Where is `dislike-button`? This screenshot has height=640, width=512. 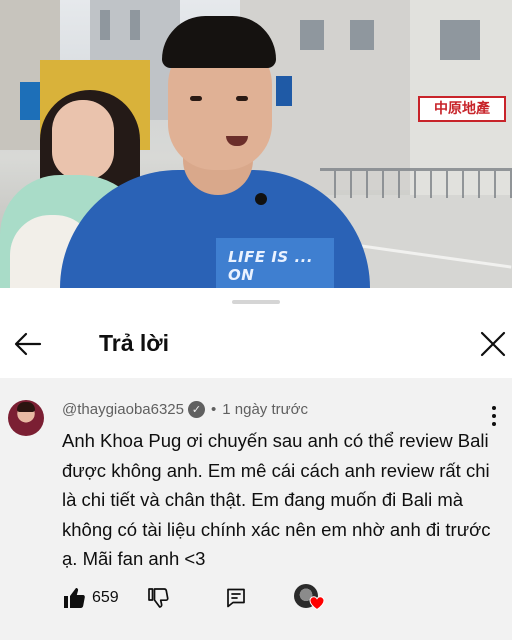
dislike-button is located at coordinates (158, 598).